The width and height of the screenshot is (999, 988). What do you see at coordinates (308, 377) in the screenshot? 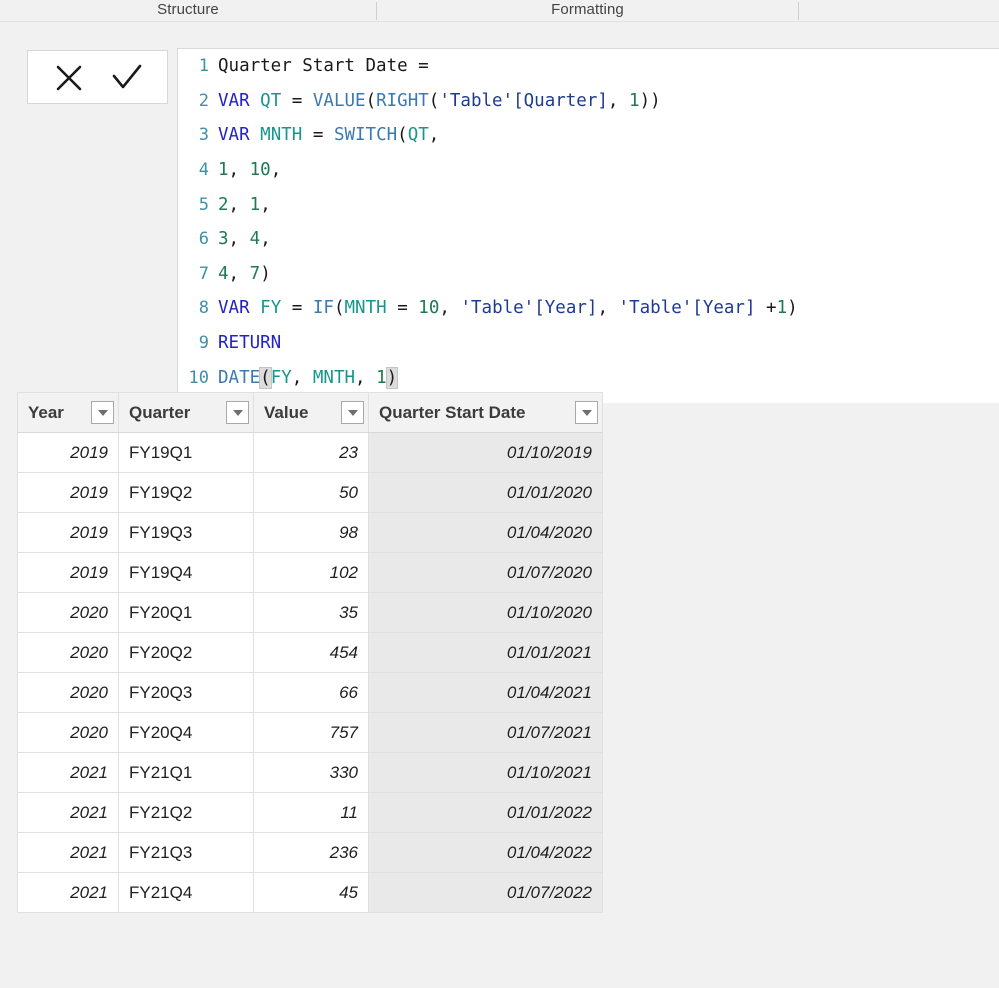
I see `code-line-text: DATE(FY, MNTH, 1)` at bounding box center [308, 377].